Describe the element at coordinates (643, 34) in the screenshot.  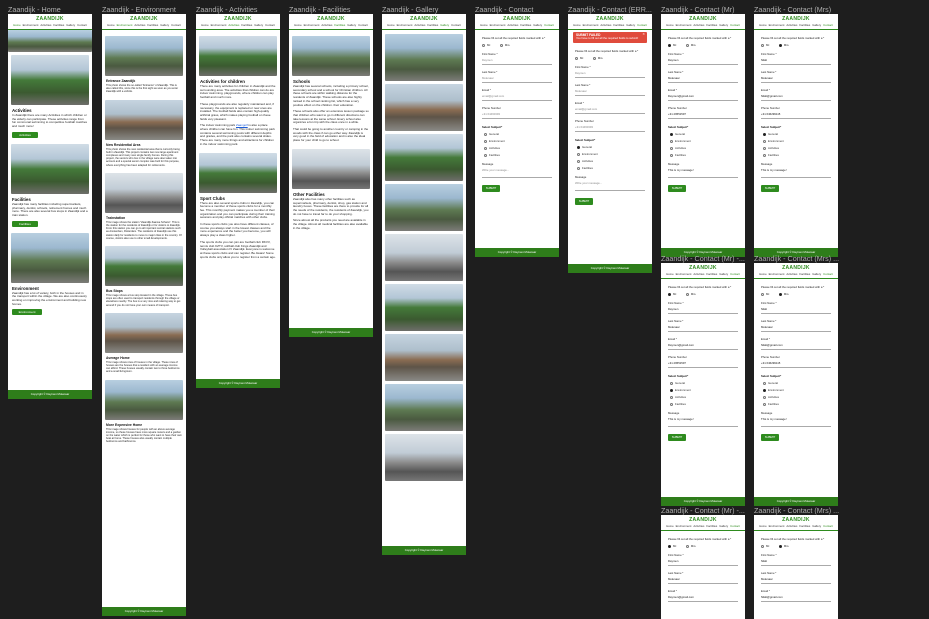
I see `close-icon: ✕` at that location.